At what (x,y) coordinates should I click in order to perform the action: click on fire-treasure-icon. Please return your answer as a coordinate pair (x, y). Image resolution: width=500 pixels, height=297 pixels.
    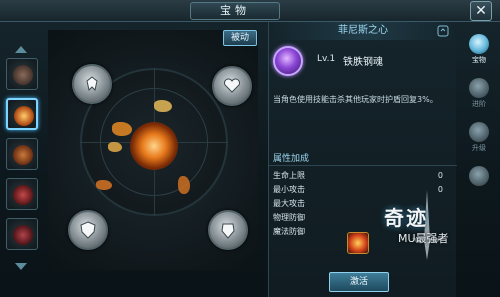
    Looking at the image, I should click on (23, 155).